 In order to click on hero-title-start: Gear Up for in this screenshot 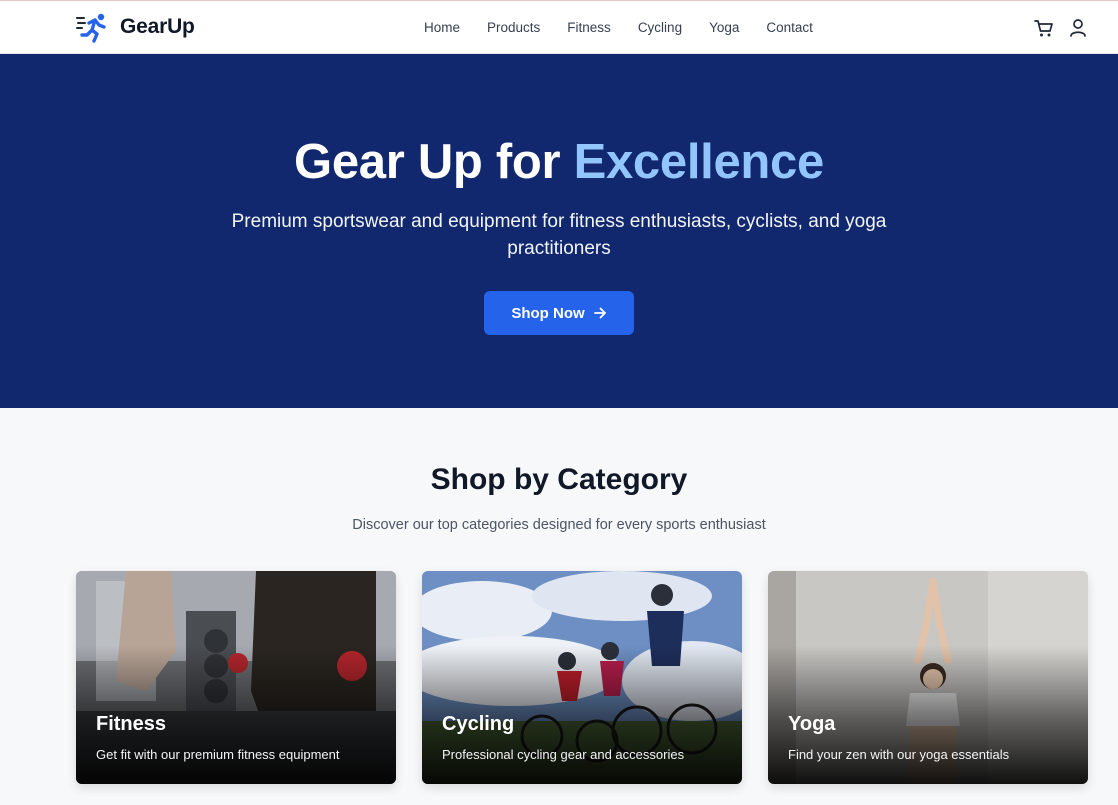, I will do `click(434, 162)`.